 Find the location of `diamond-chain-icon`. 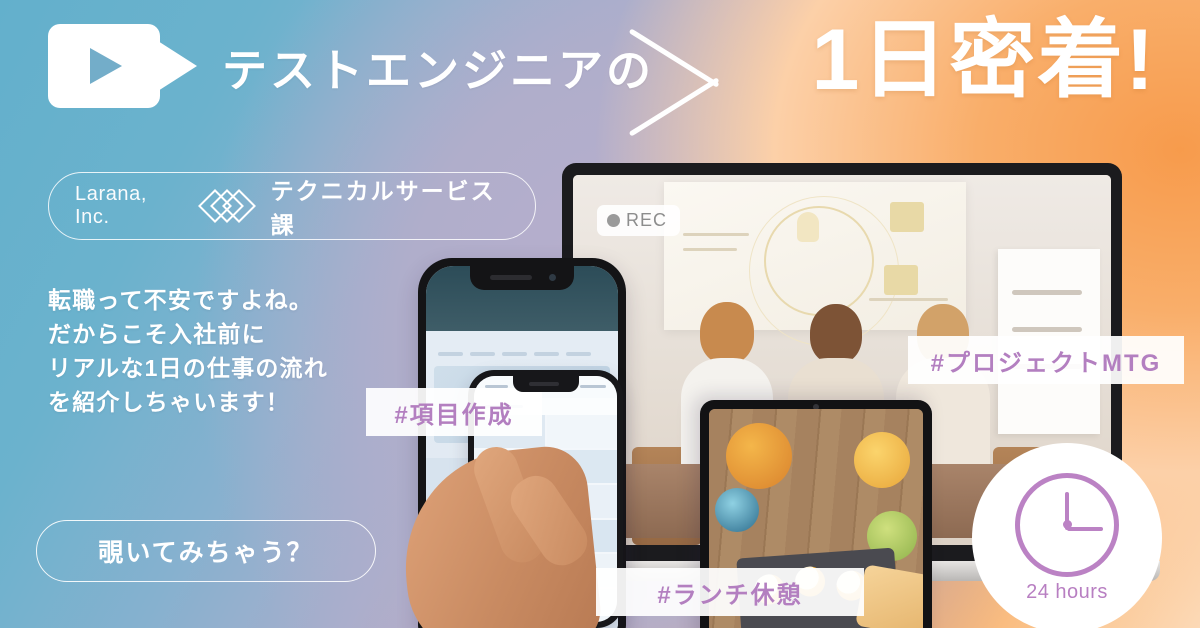

diamond-chain-icon is located at coordinates (226, 206).